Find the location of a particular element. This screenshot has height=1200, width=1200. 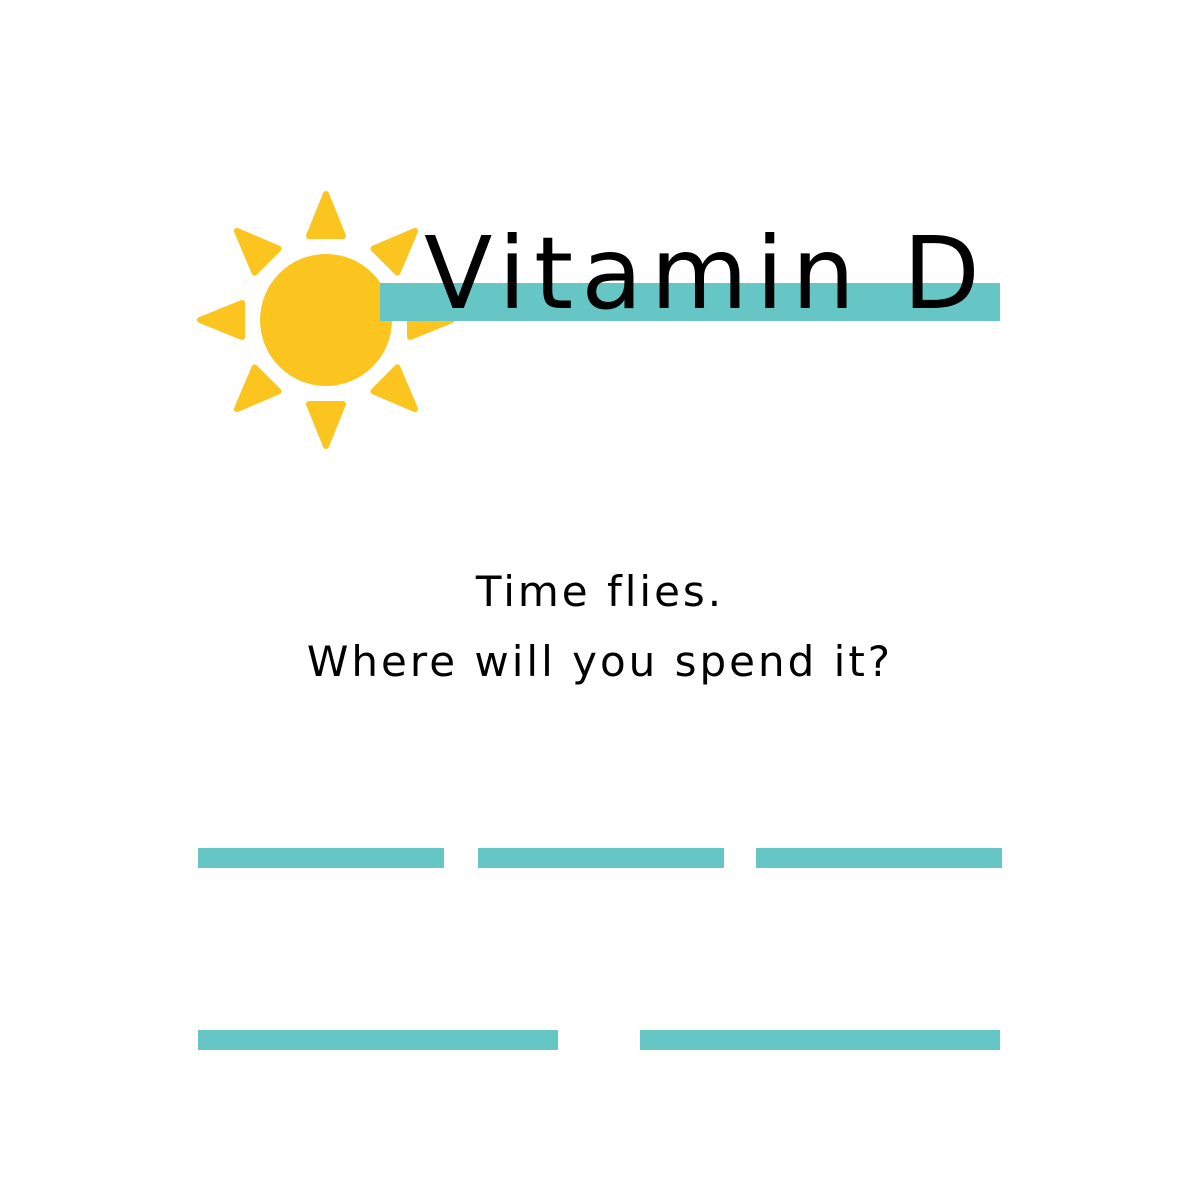

tagline-line-1: Time flies. is located at coordinates (600, 591).